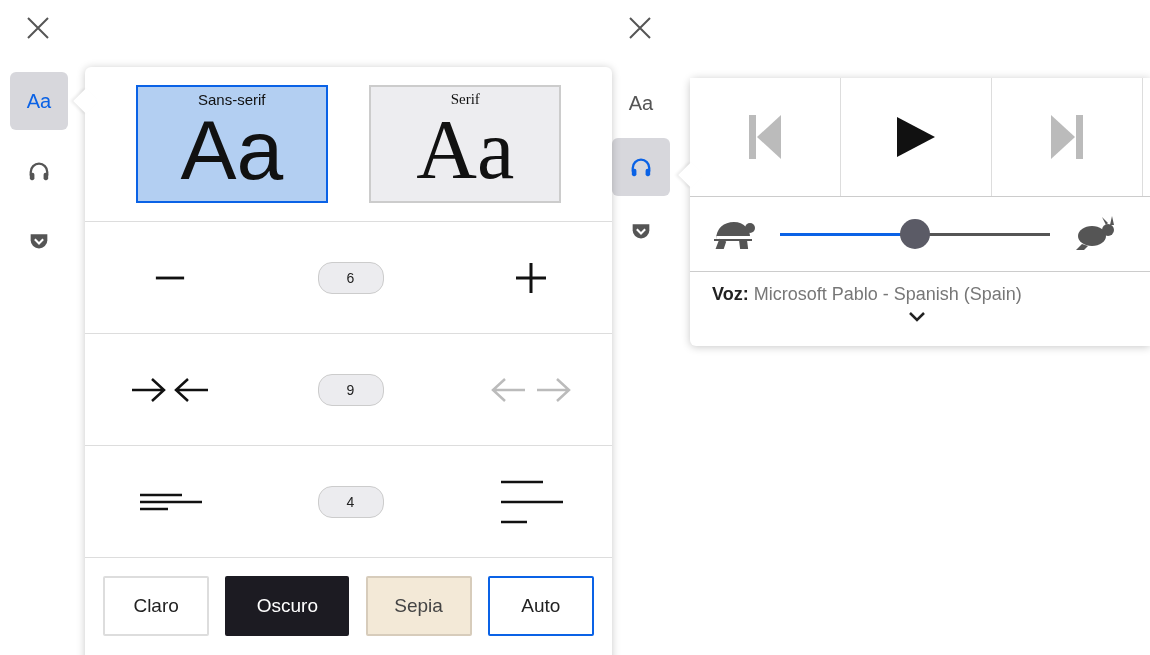 Image resolution: width=1150 pixels, height=655 pixels. Describe the element at coordinates (765, 137) in the screenshot. I see `skip-back-icon` at that location.